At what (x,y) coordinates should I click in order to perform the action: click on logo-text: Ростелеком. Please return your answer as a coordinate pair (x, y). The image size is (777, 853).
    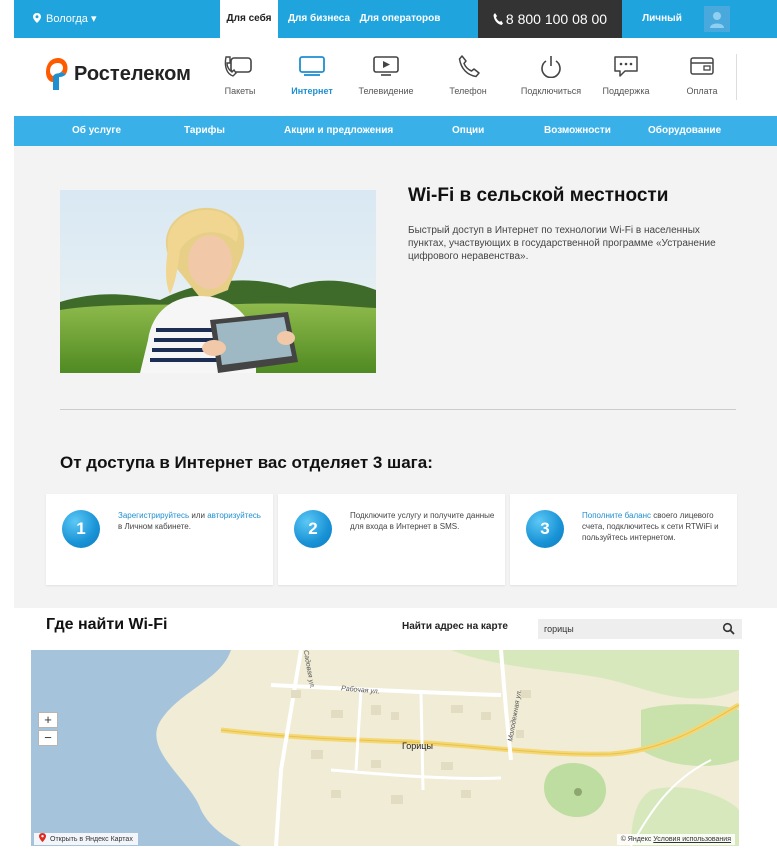
    Looking at the image, I should click on (132, 74).